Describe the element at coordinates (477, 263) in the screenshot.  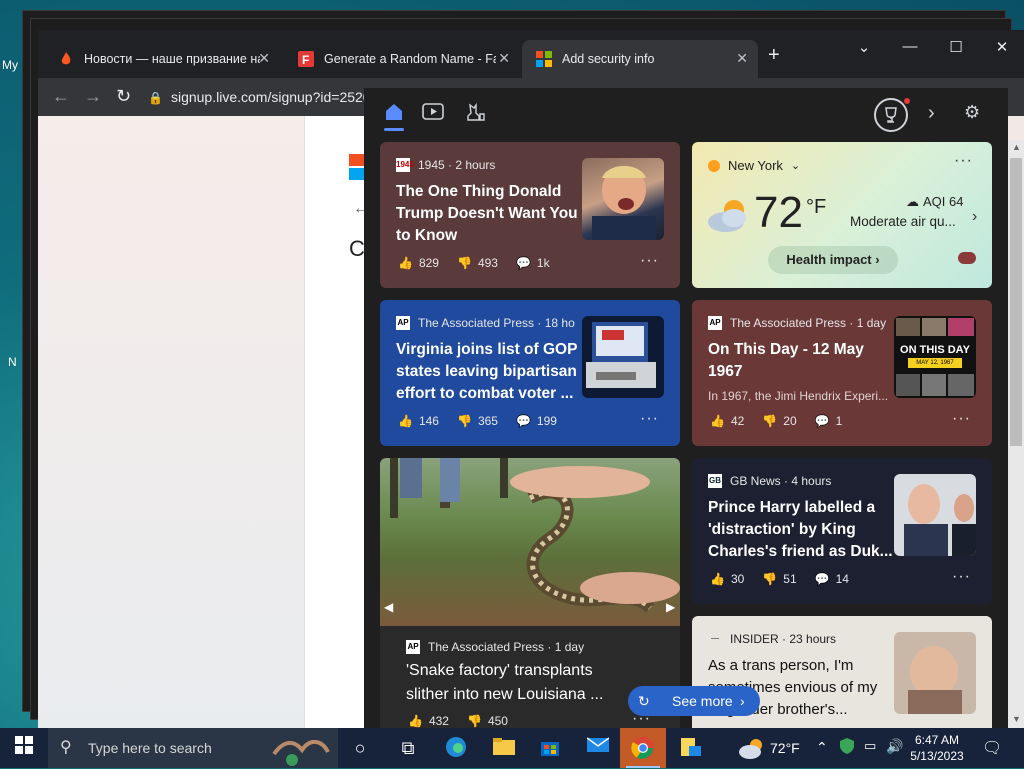
I see `dislike-button: 👎 493` at that location.